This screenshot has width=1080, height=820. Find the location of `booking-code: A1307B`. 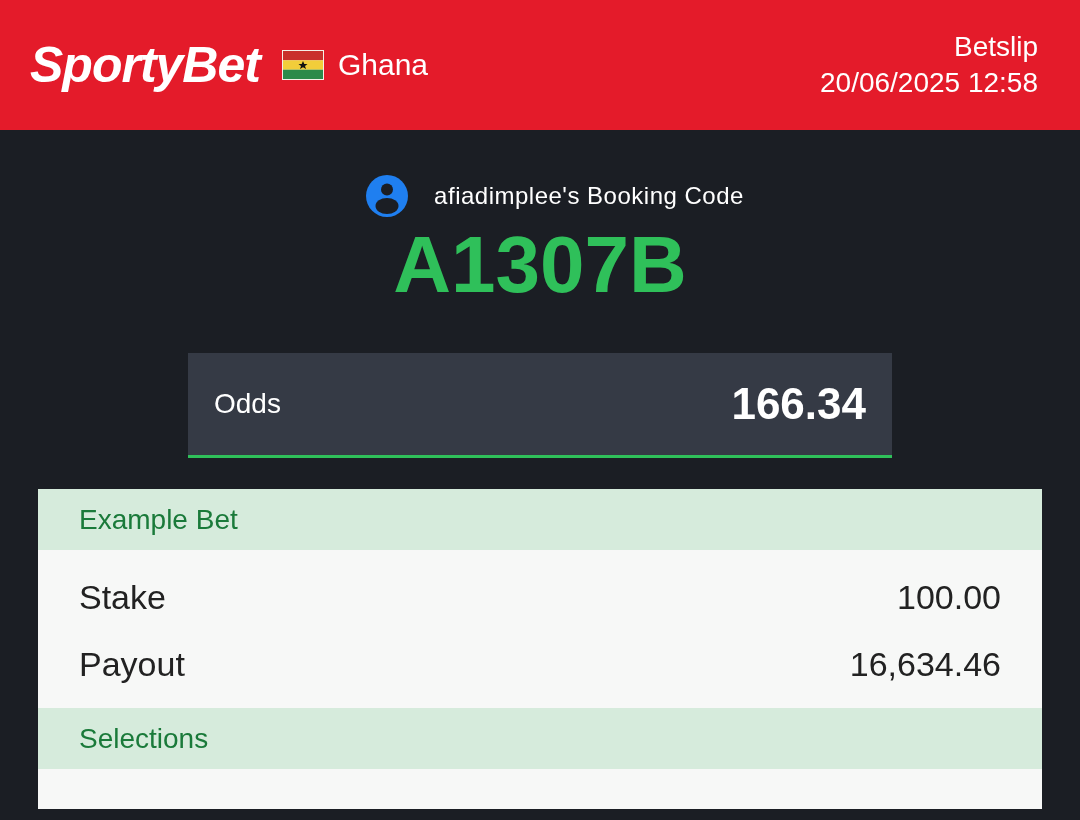

booking-code: A1307B is located at coordinates (540, 265).